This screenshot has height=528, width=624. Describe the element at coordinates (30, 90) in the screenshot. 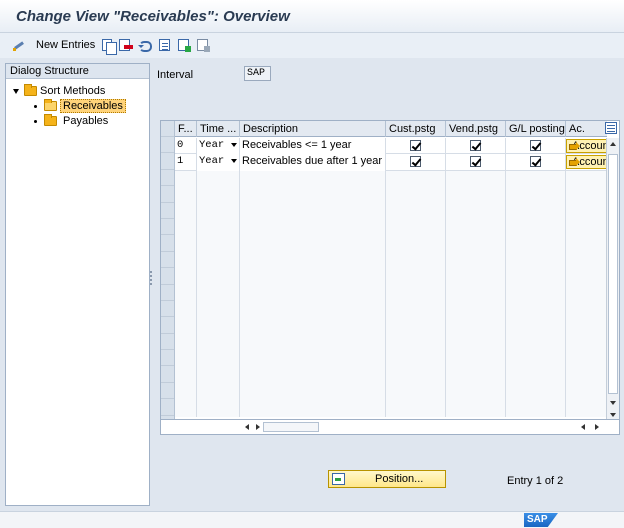

I see `folder-icon` at that location.